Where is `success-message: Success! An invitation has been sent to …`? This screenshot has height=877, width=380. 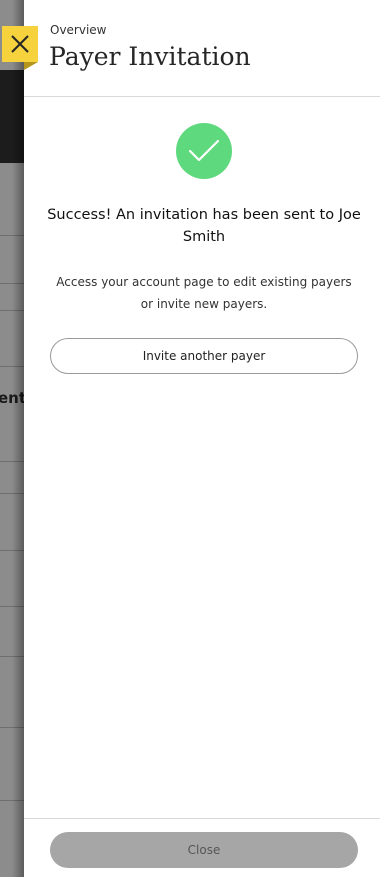 success-message: Success! An invitation has been sent to … is located at coordinates (204, 226).